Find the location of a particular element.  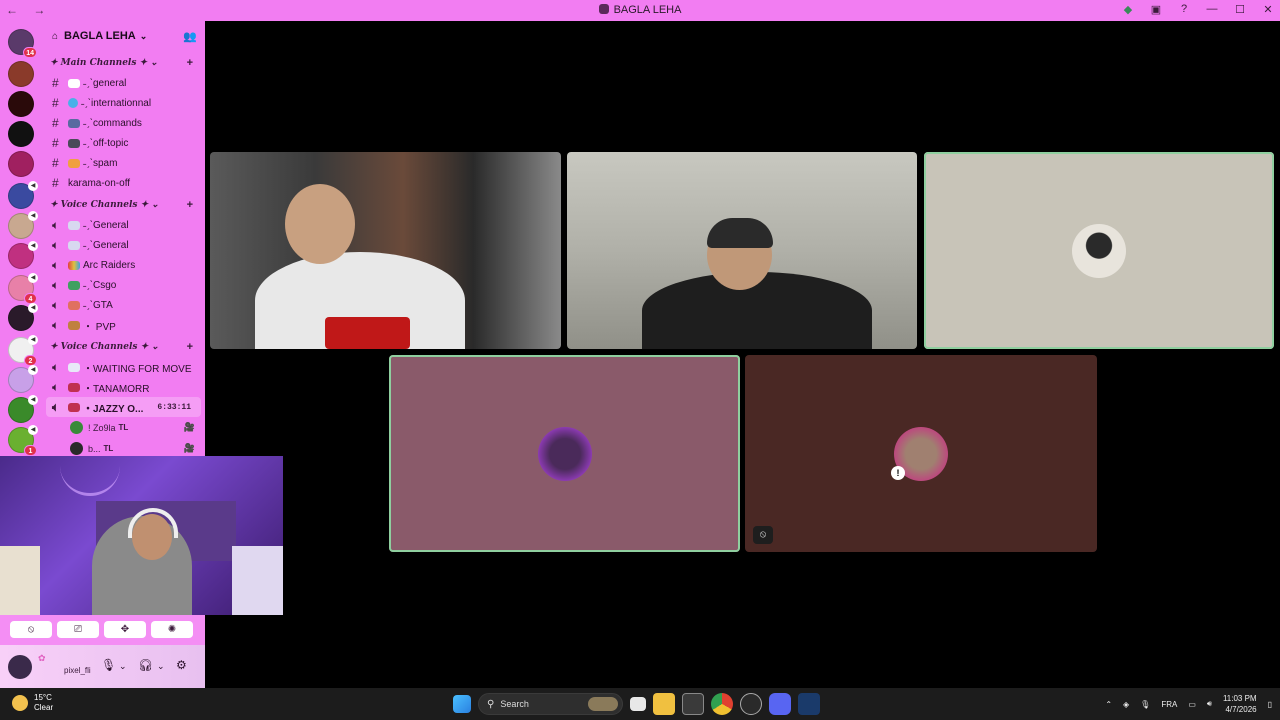

microphone-object is located at coordinates (367, 333).